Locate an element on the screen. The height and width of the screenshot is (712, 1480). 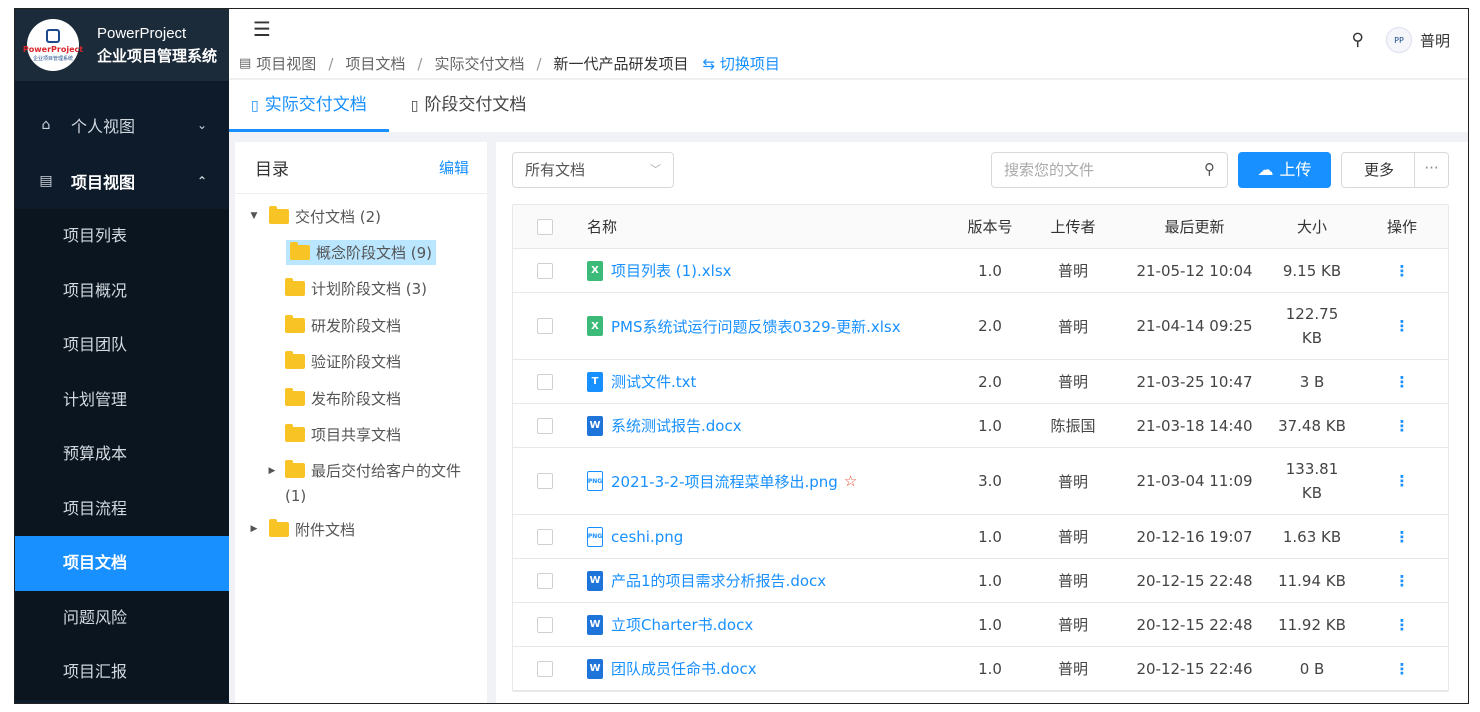
col-name: 名称 is located at coordinates (769, 226).